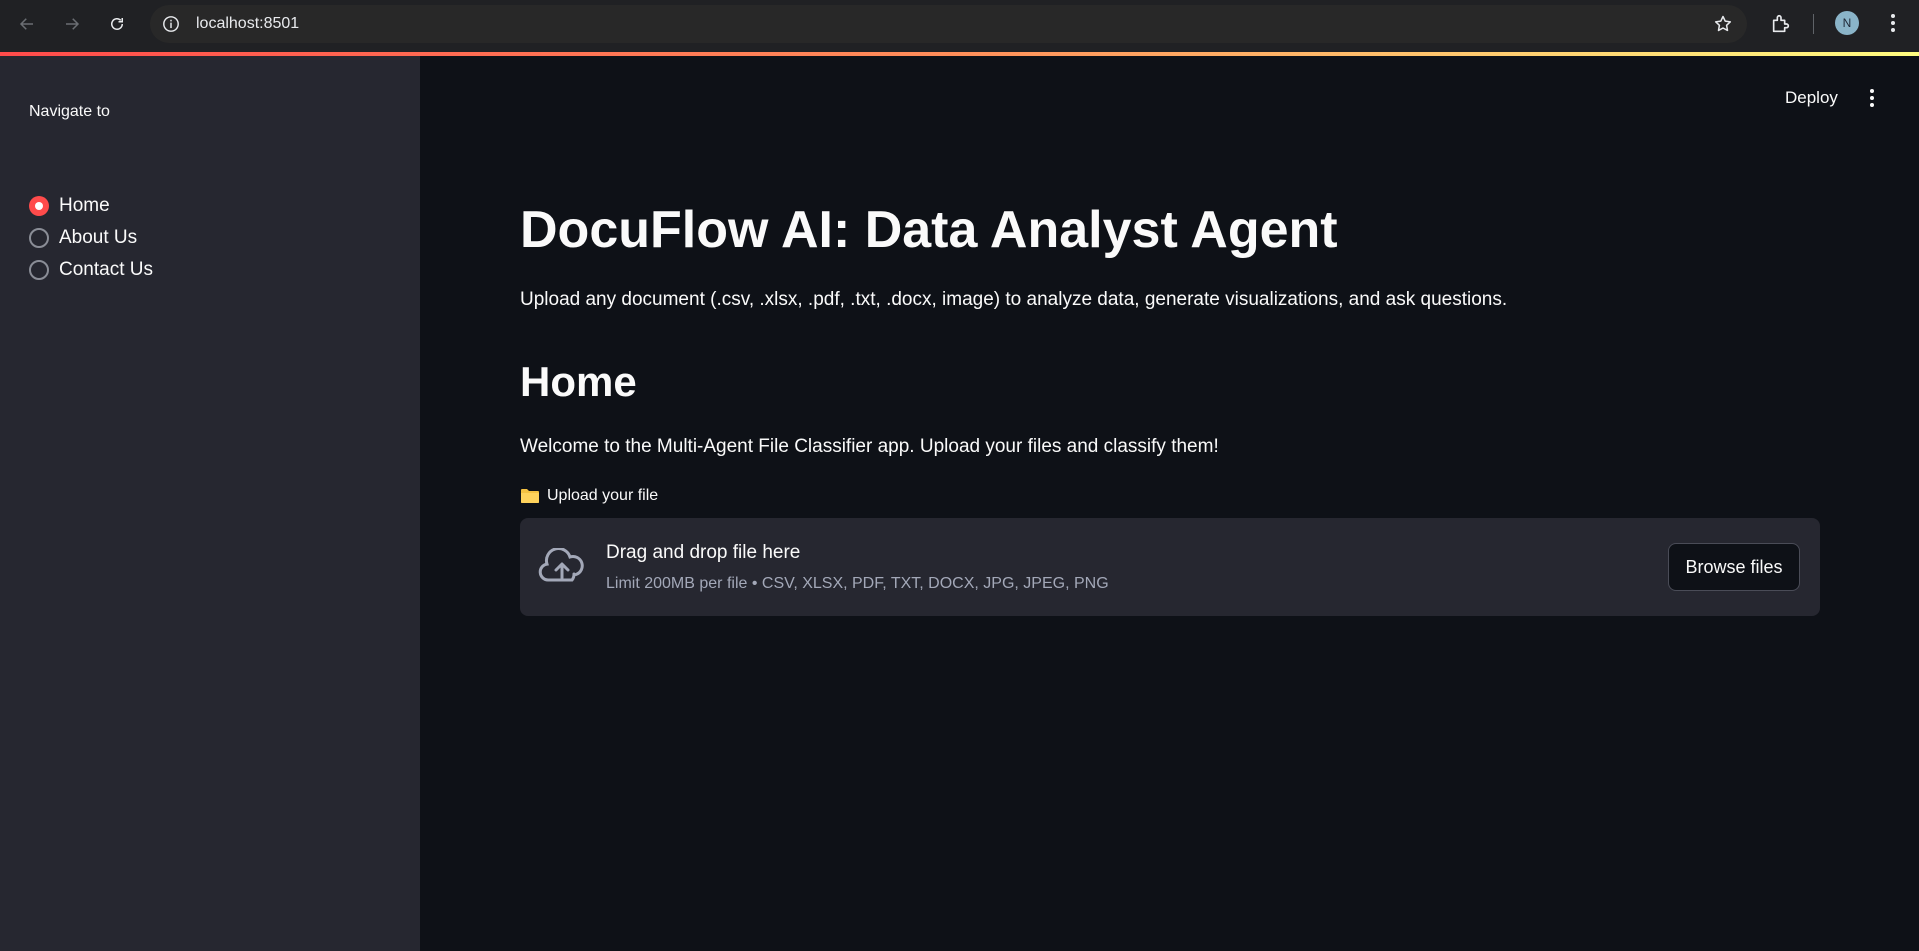 This screenshot has height=951, width=1919. I want to click on deploy-button: Deploy, so click(1811, 98).